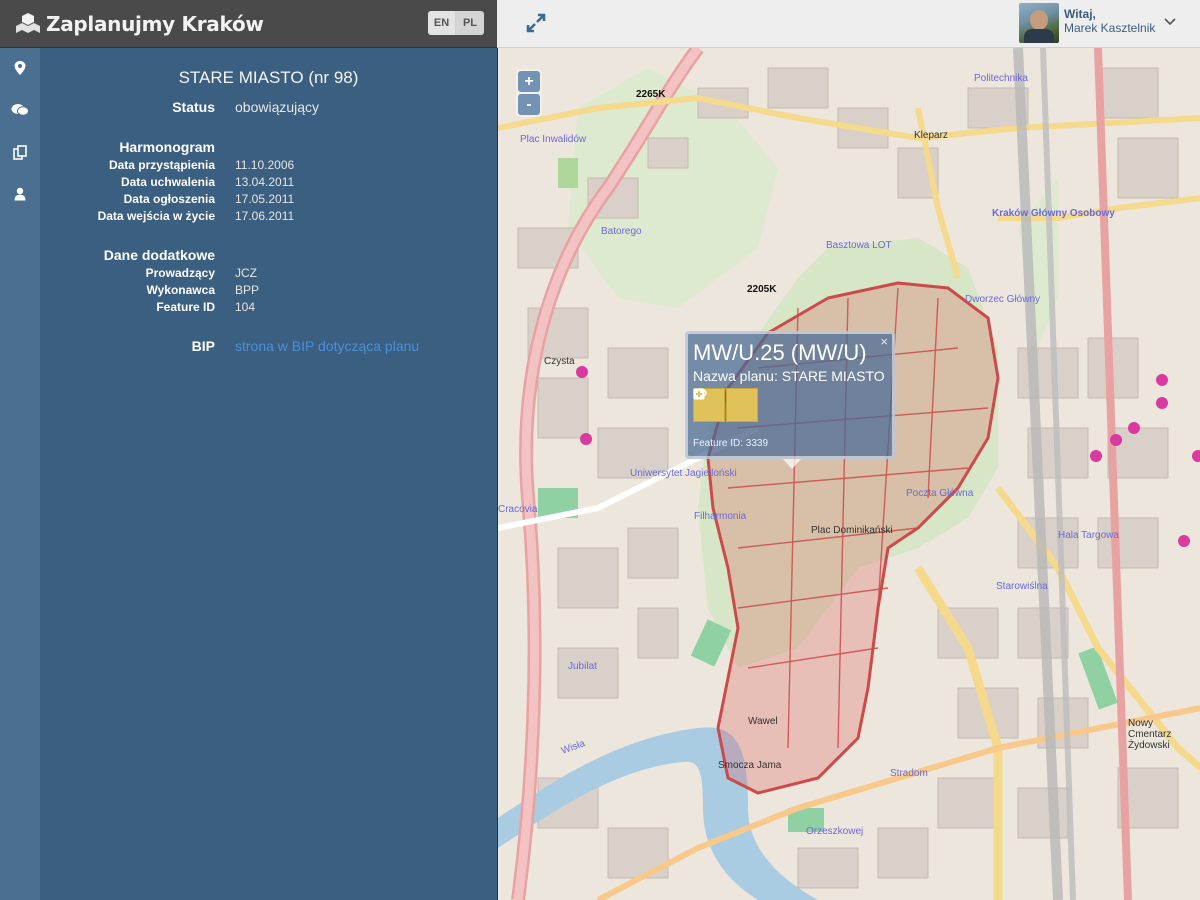  What do you see at coordinates (720, 516) in the screenshot?
I see `map-label: Filharmonia` at bounding box center [720, 516].